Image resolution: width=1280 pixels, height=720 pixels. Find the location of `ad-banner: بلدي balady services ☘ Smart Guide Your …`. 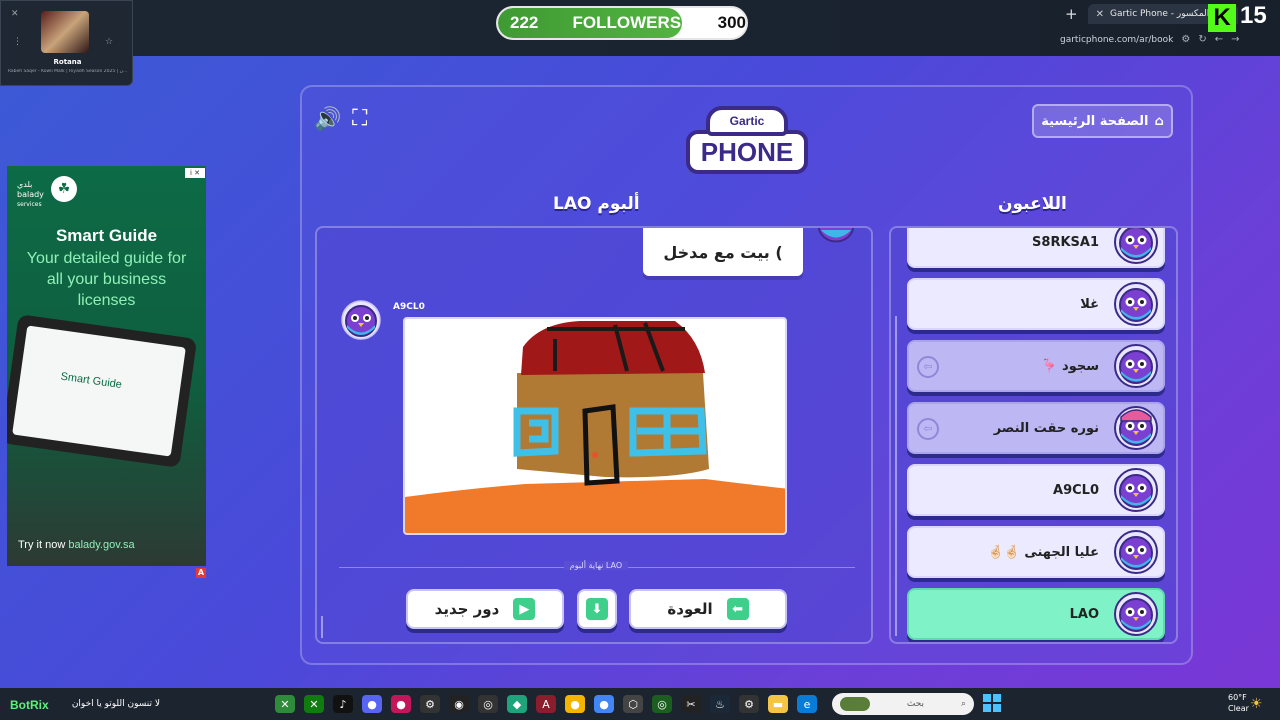

ad-banner: بلدي balady services ☘ Smart Guide Your … is located at coordinates (106, 366).